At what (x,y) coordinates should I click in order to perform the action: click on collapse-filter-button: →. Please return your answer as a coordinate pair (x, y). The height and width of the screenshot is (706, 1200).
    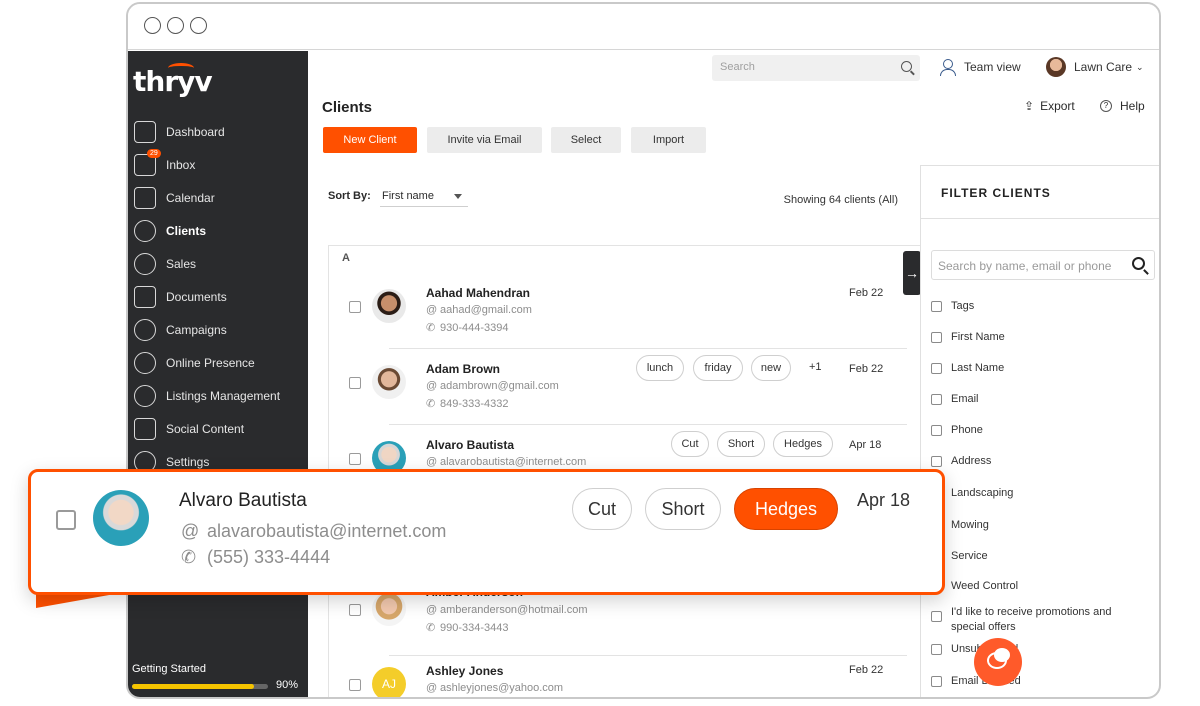
    Looking at the image, I should click on (912, 273).